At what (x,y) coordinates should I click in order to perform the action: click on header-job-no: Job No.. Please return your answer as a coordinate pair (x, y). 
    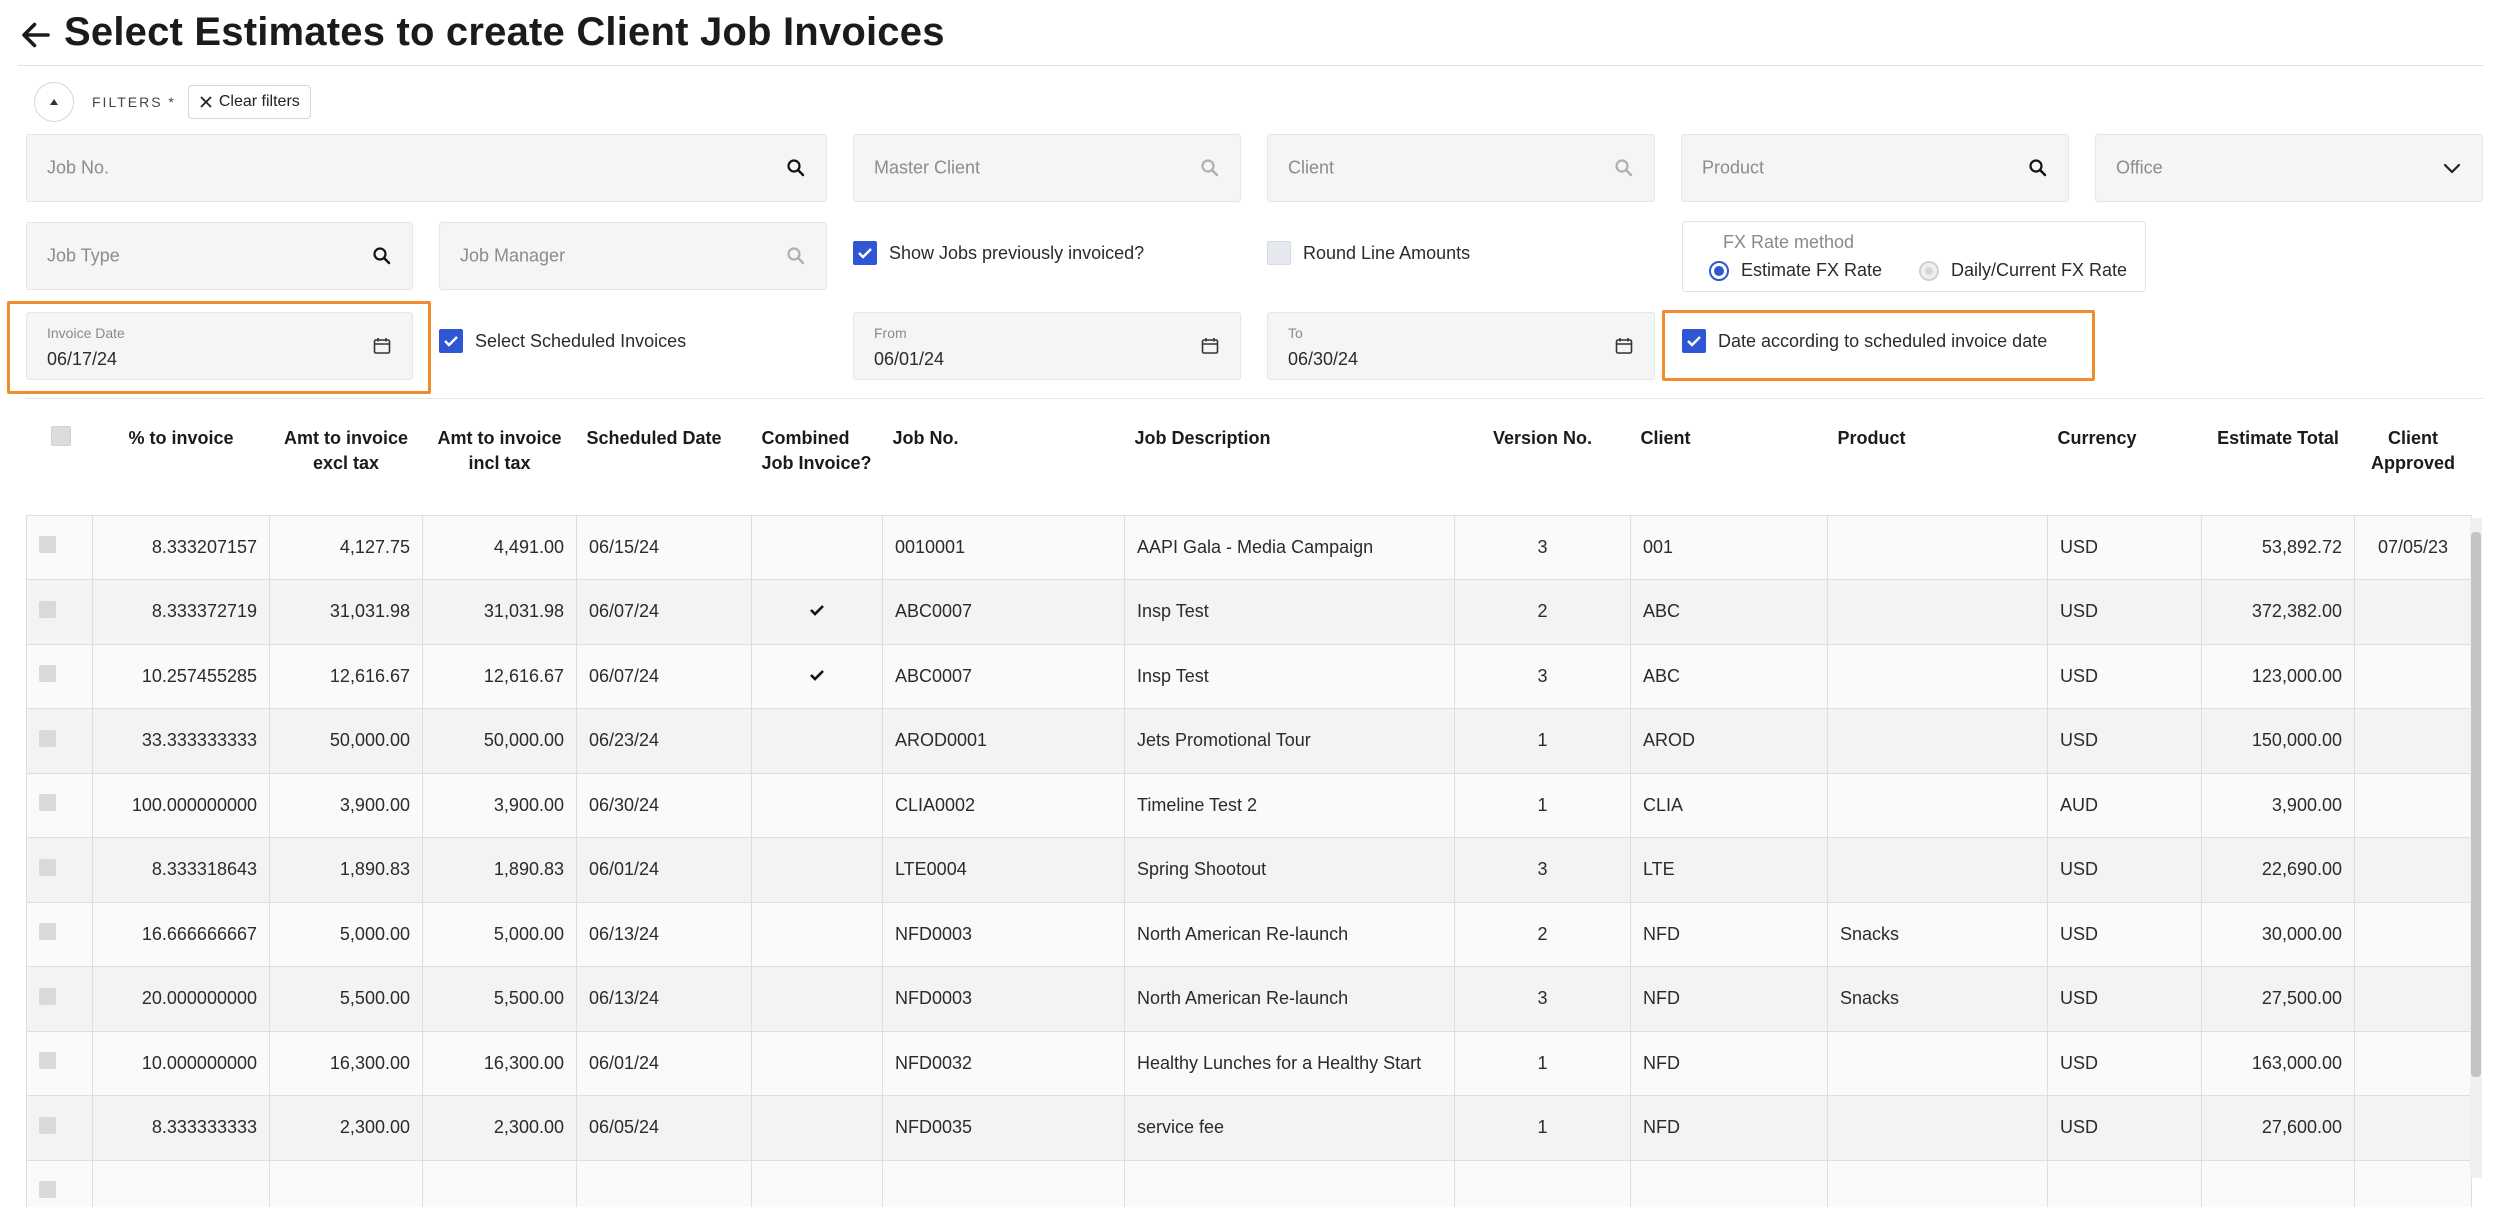
    Looking at the image, I should click on (1003, 464).